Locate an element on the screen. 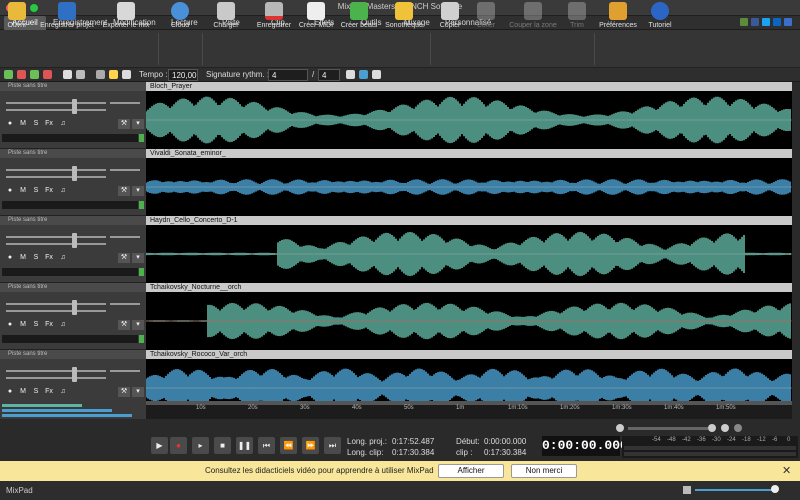  sound-library-button: Sonothèque is located at coordinates (404, 15).